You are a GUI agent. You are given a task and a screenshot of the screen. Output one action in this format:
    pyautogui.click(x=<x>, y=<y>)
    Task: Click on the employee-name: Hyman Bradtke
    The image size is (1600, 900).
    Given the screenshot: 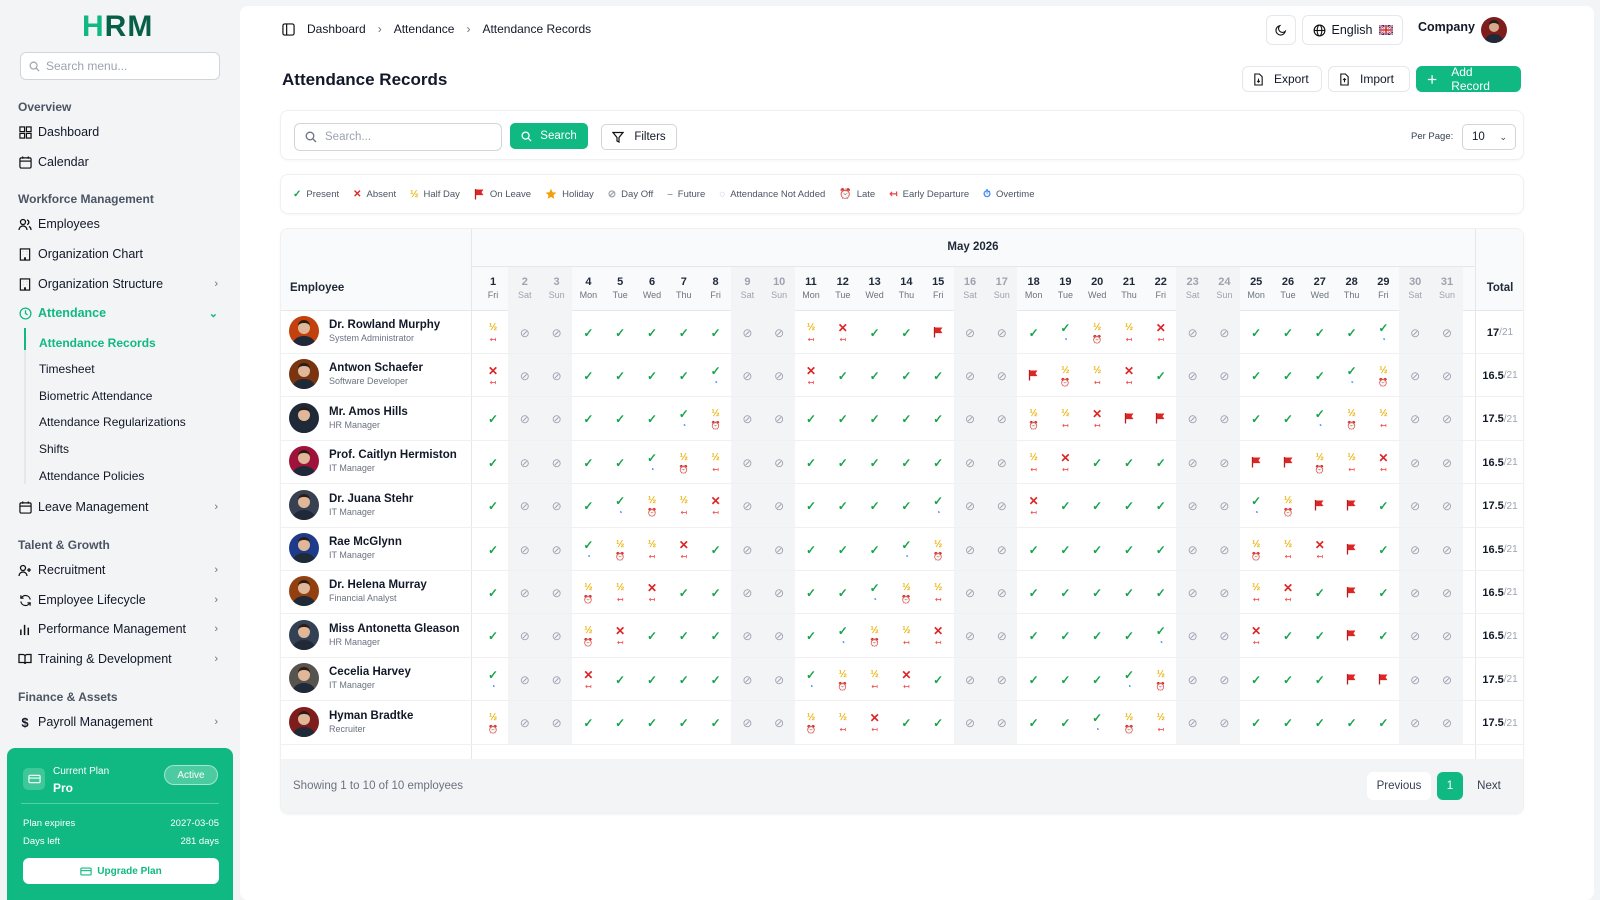 What is the action you would take?
    pyautogui.click(x=371, y=716)
    